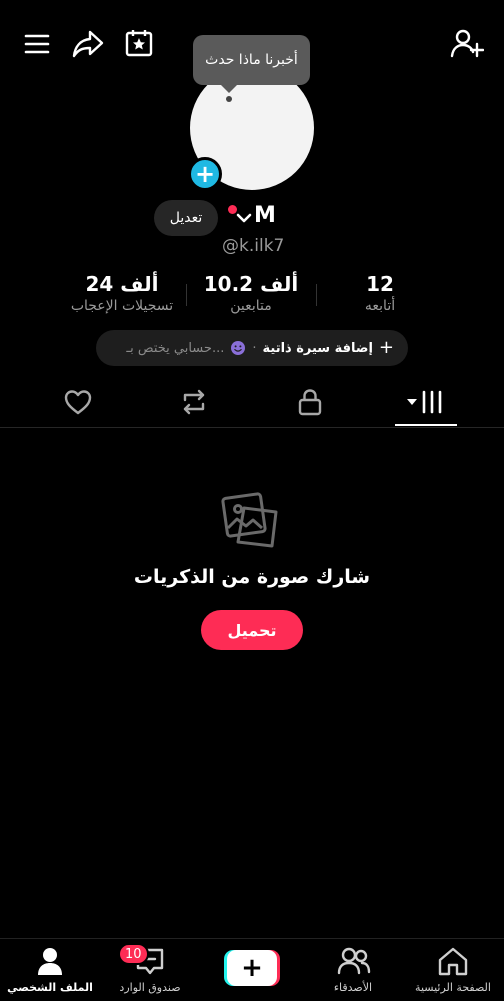  I want to click on followers-label: متابعين, so click(251, 306).